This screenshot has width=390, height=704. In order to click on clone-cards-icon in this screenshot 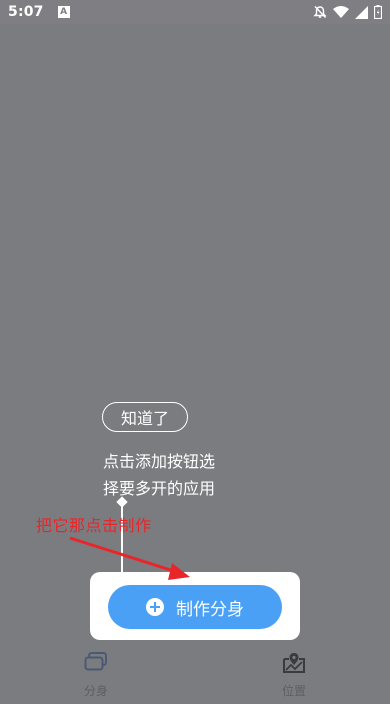, I will do `click(96, 664)`.